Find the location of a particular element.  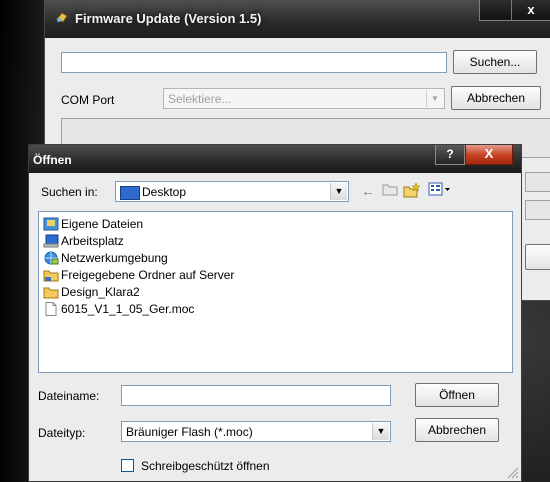

help-button: ? is located at coordinates (450, 155).